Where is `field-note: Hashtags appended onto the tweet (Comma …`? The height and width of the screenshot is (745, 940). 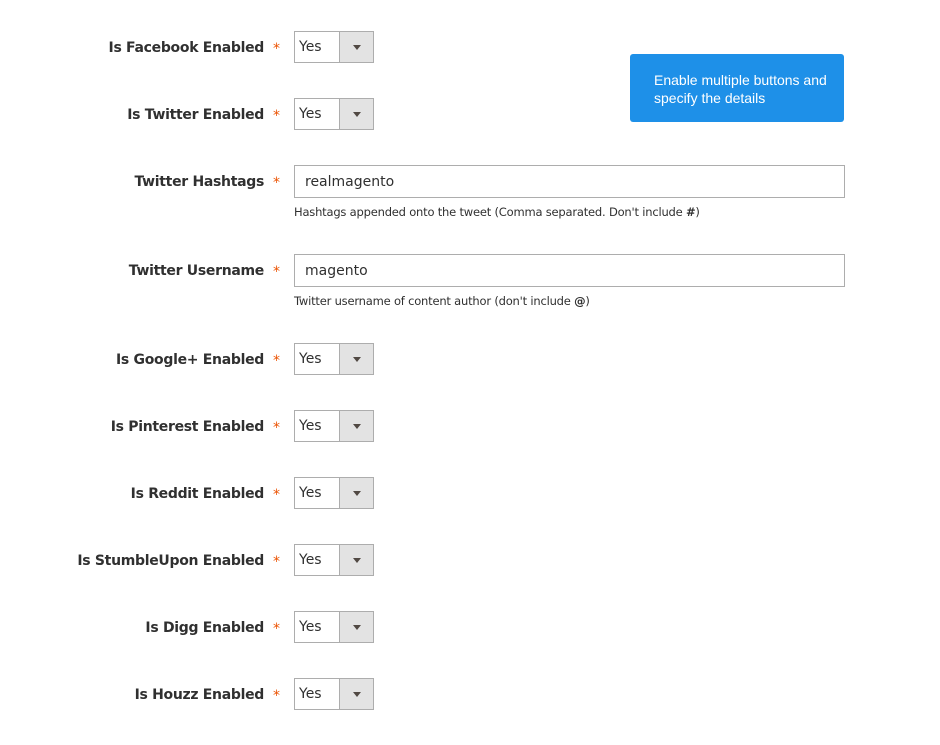 field-note: Hashtags appended onto the tweet (Comma … is located at coordinates (497, 212).